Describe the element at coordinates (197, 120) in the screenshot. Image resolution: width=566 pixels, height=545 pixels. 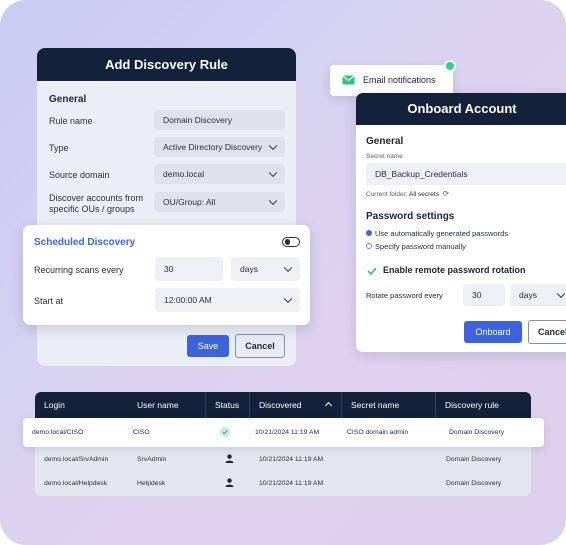
I see `rule-name-value: Domain Discovery` at that location.